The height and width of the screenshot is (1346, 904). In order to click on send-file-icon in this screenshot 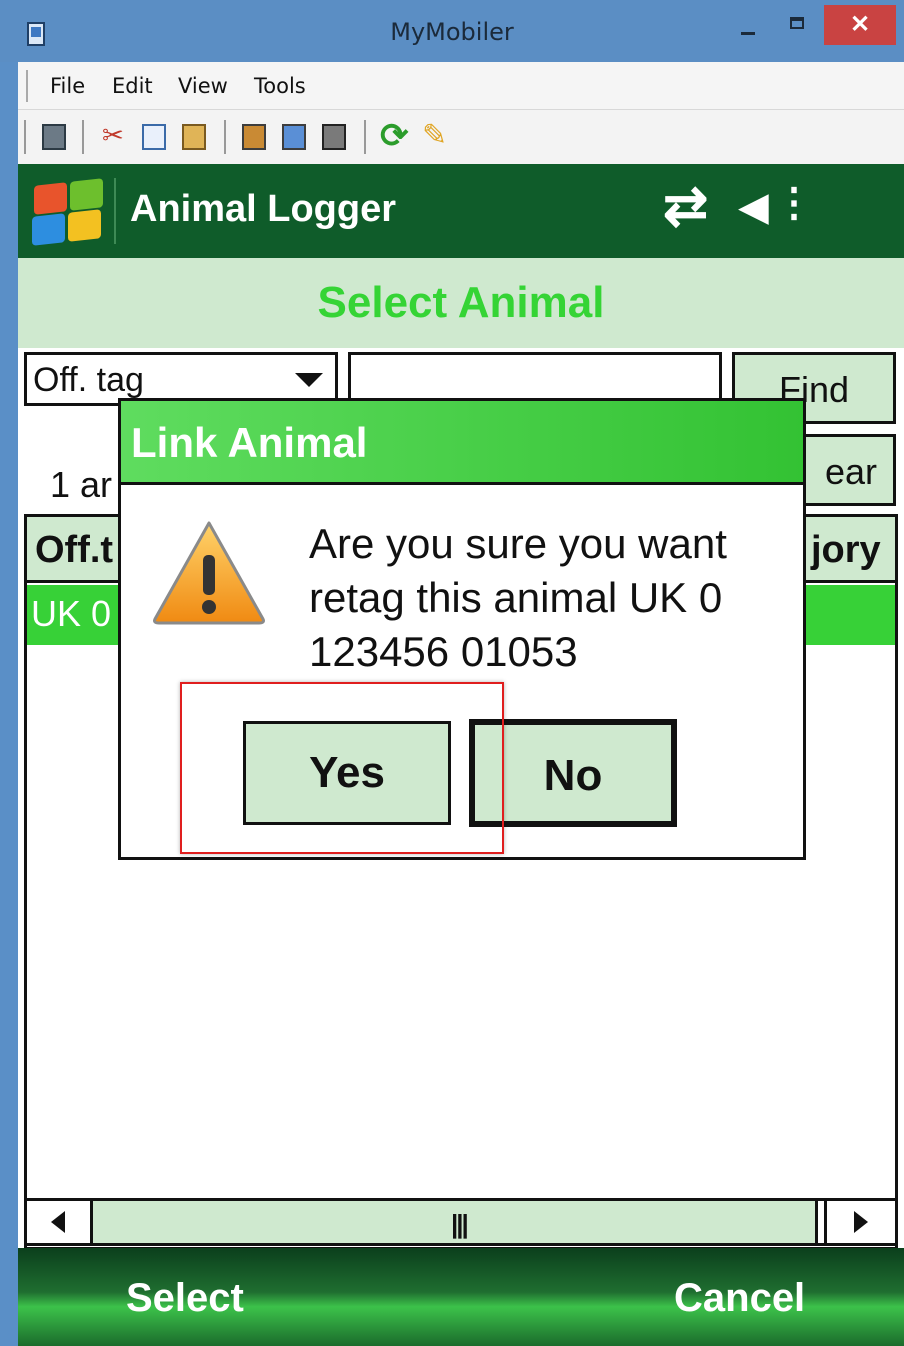, I will do `click(254, 137)`.